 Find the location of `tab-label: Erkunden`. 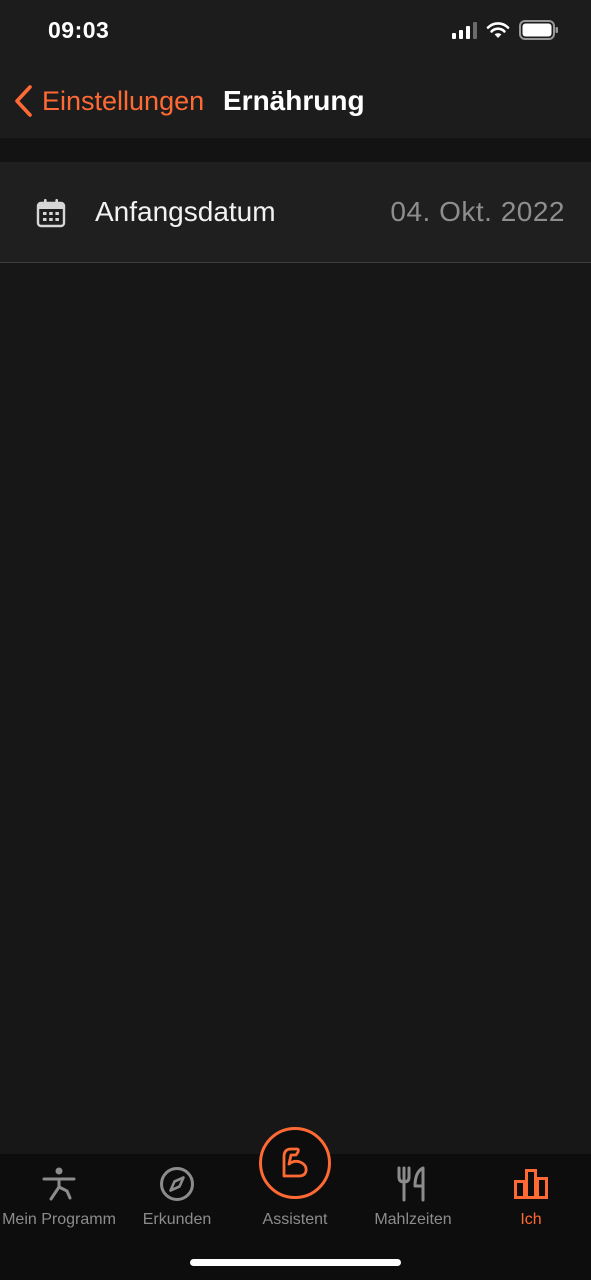

tab-label: Erkunden is located at coordinates (177, 1219).